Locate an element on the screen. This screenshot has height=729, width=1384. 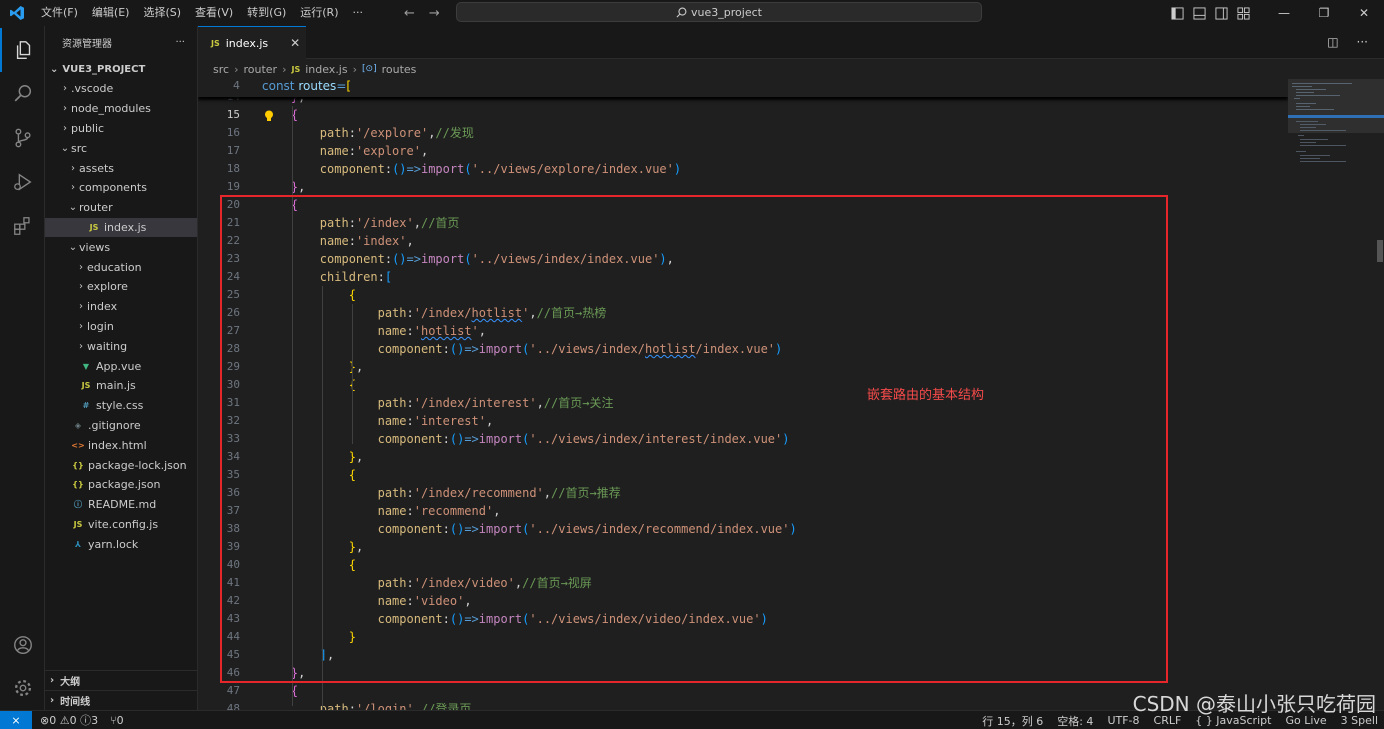
tree-item: › index is located at coordinates (121, 307).